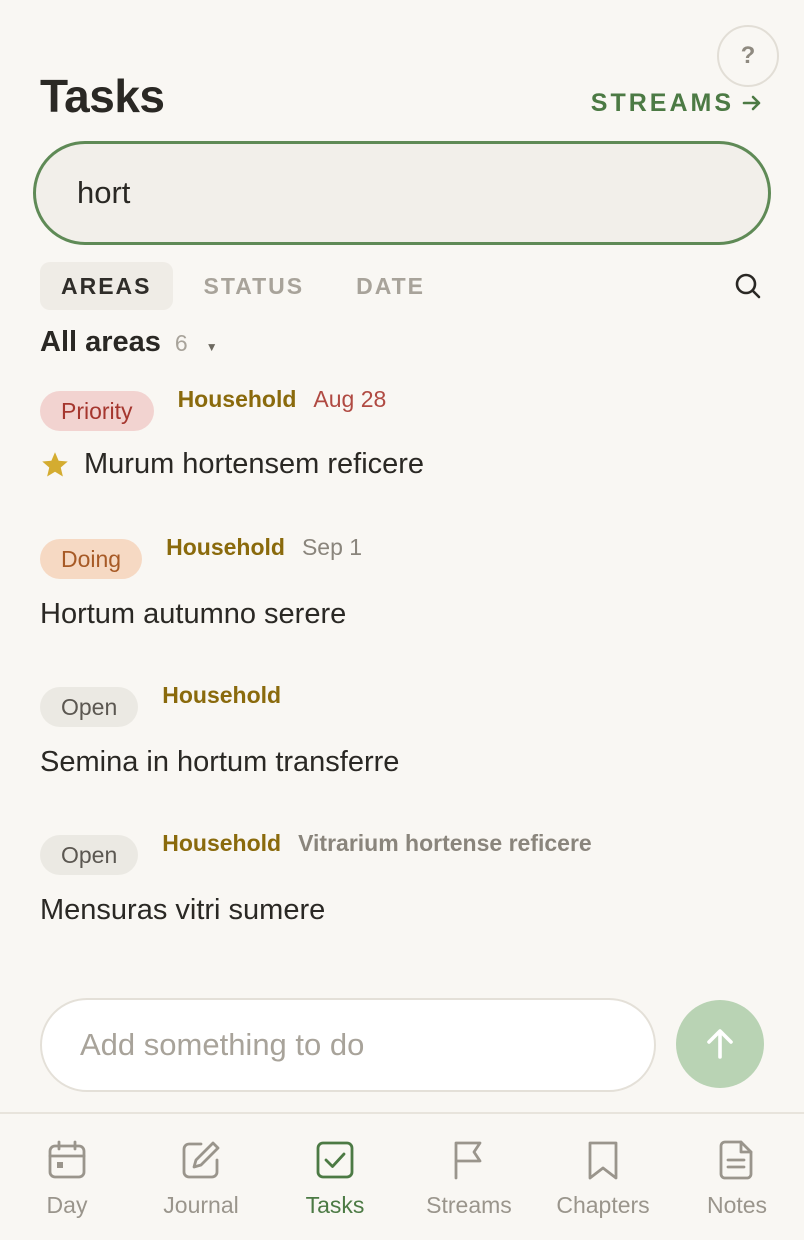 This screenshot has height=1240, width=804. I want to click on tab-tasks: Tasks, so click(335, 1177).